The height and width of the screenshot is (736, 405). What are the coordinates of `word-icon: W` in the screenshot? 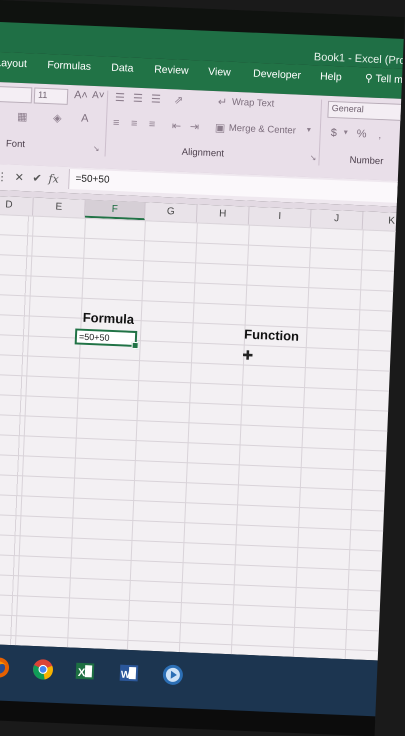 It's located at (128, 672).